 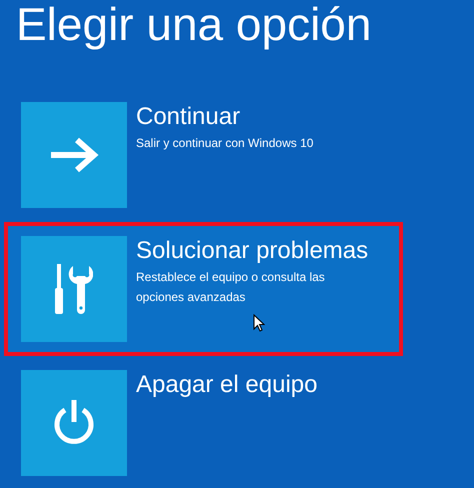 What do you see at coordinates (253, 251) in the screenshot?
I see `option-label: Solucionar problemas` at bounding box center [253, 251].